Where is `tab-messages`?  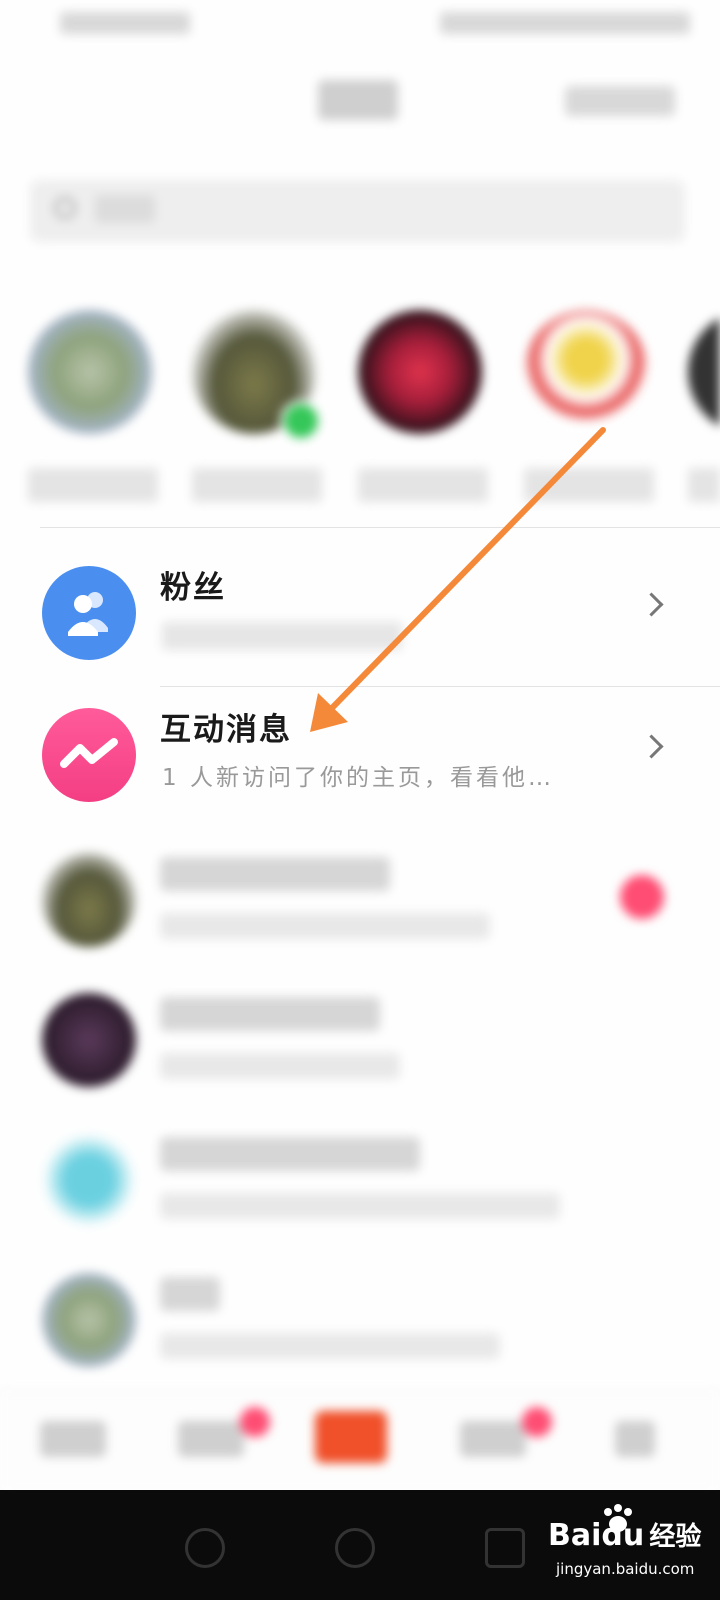 tab-messages is located at coordinates (493, 1439).